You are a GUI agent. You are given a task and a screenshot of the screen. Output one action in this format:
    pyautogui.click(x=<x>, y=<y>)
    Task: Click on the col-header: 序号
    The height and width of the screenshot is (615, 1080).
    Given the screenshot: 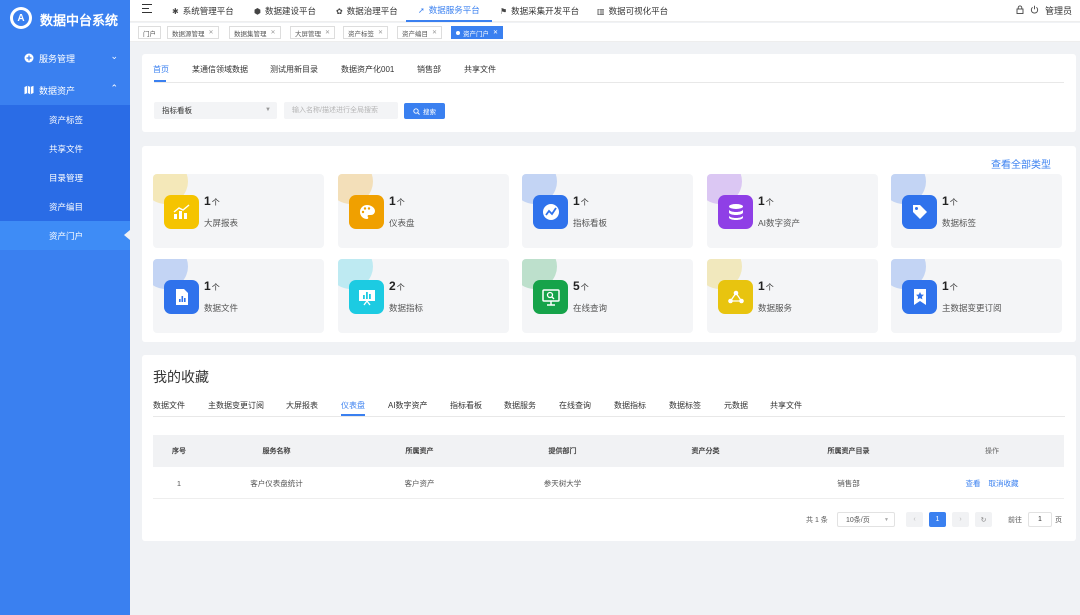 What is the action you would take?
    pyautogui.click(x=179, y=451)
    